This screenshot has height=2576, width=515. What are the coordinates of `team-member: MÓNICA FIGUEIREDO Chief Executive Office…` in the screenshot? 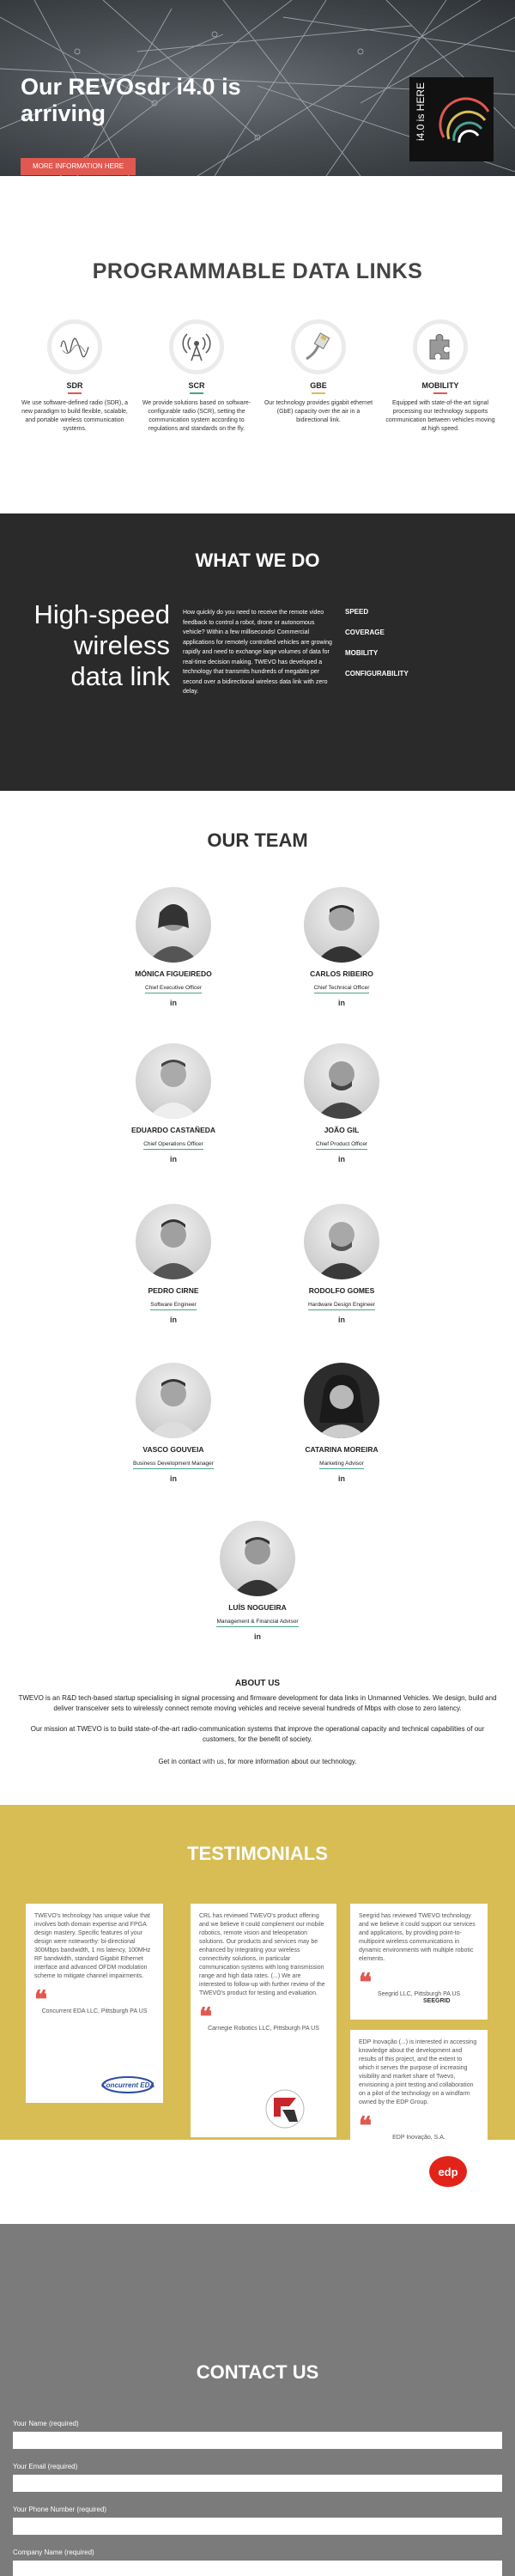 It's located at (173, 947).